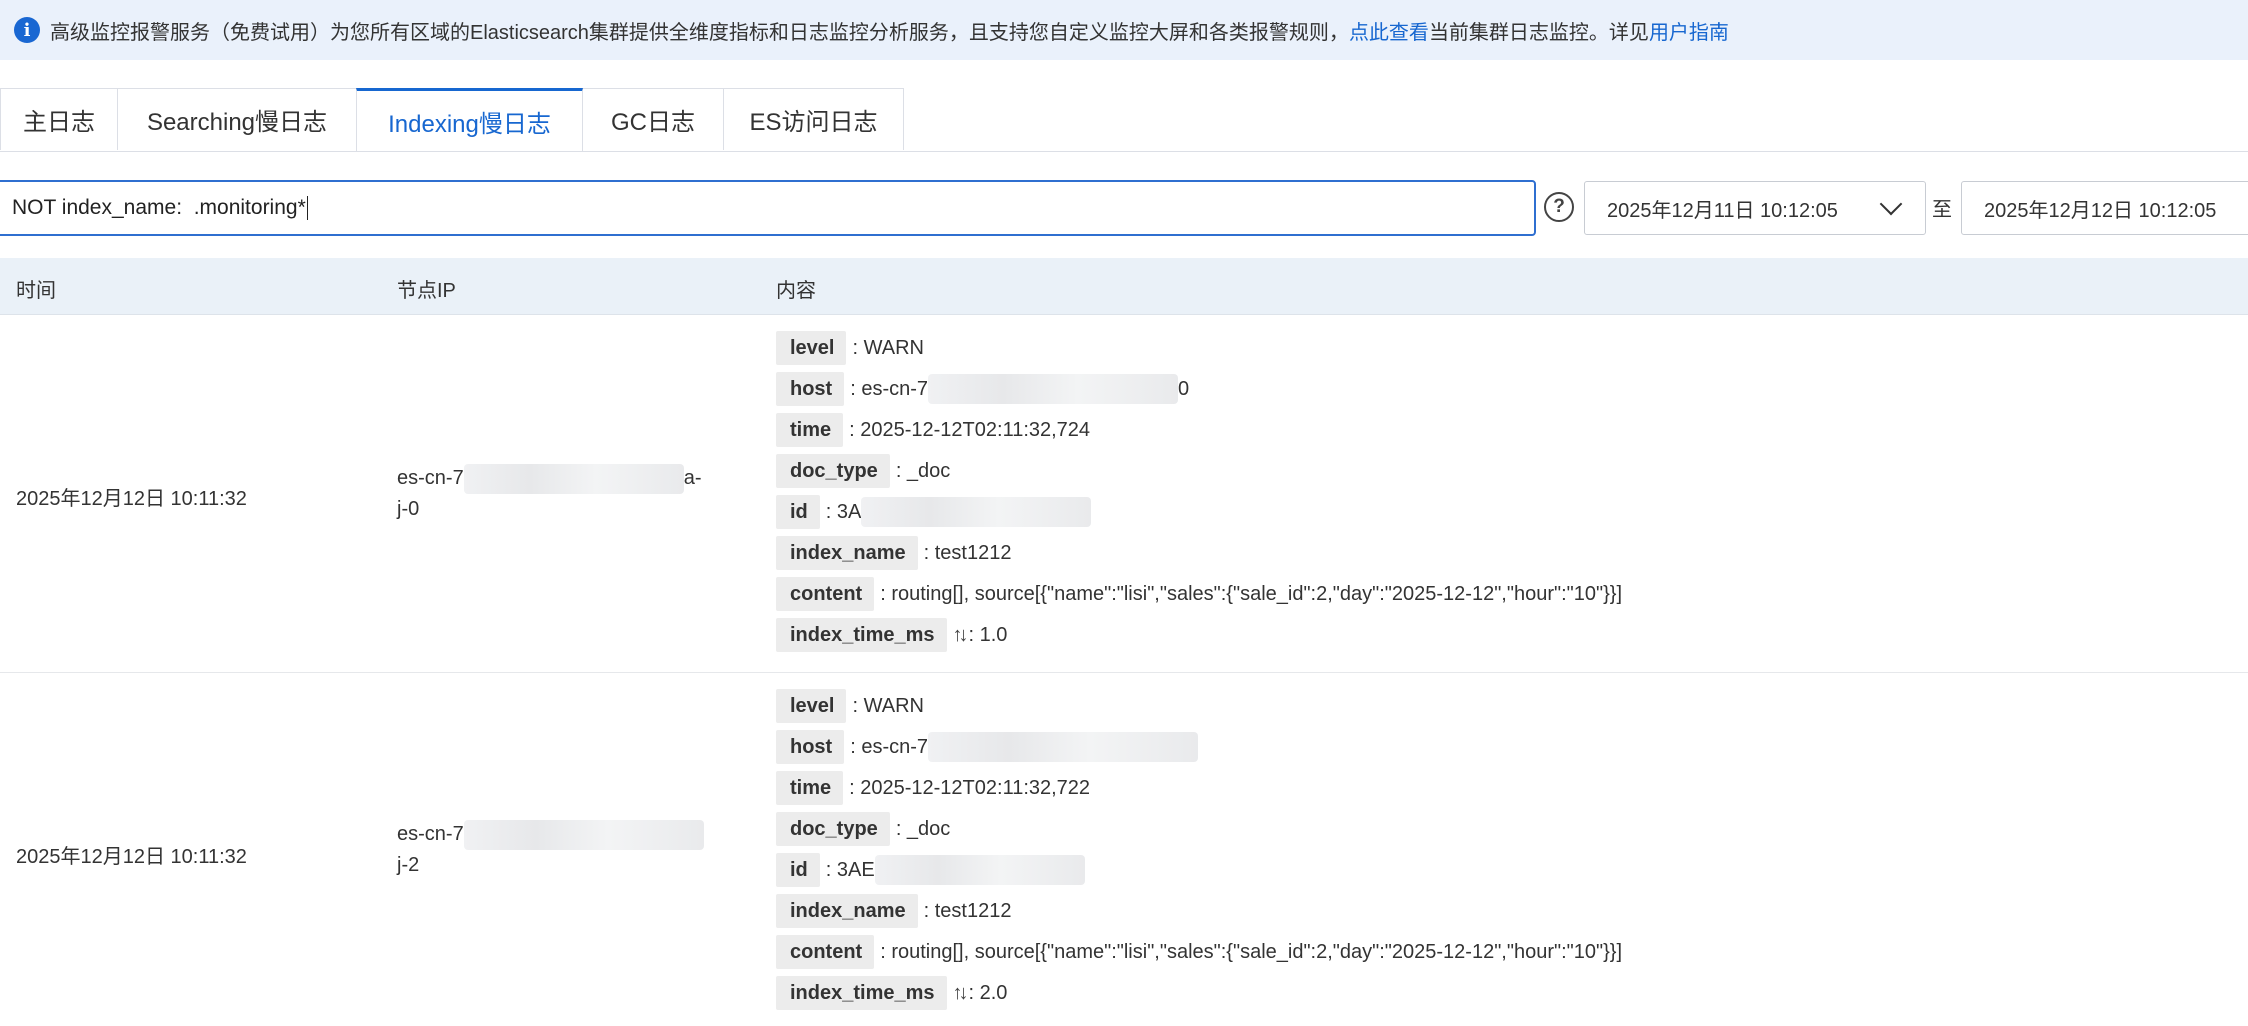  Describe the element at coordinates (426, 291) in the screenshot. I see `column-header-node-ip: 节点IP` at that location.